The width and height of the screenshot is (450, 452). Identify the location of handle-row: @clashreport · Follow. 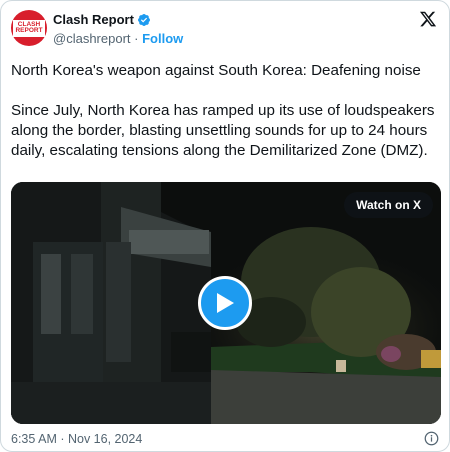
(118, 38).